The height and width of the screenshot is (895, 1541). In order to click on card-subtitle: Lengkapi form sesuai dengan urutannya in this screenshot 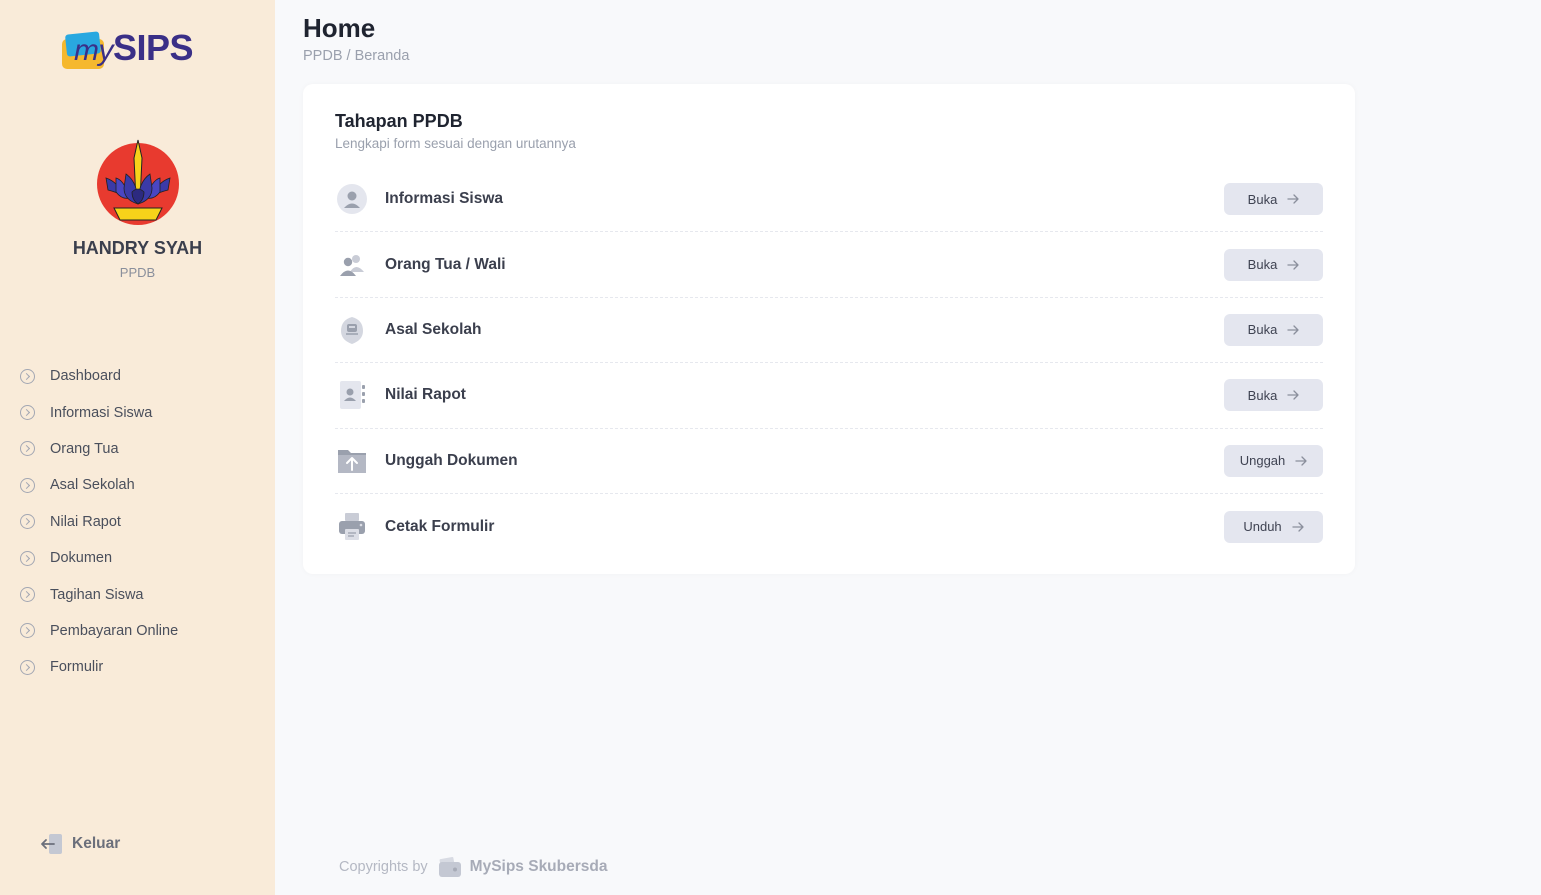, I will do `click(455, 143)`.